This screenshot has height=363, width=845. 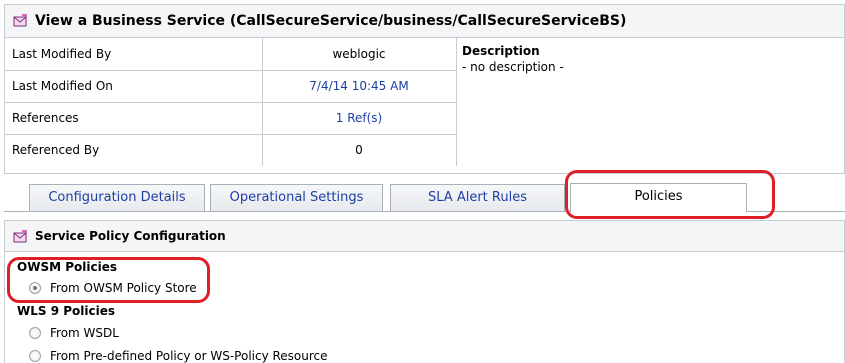 What do you see at coordinates (35, 356) in the screenshot?
I see `predefined-policy-radio` at bounding box center [35, 356].